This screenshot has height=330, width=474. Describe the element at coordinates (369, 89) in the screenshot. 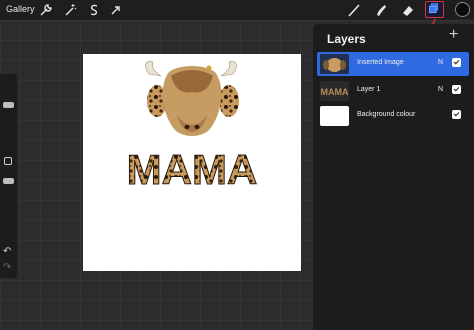

I see `layer-name: Layer 1` at that location.